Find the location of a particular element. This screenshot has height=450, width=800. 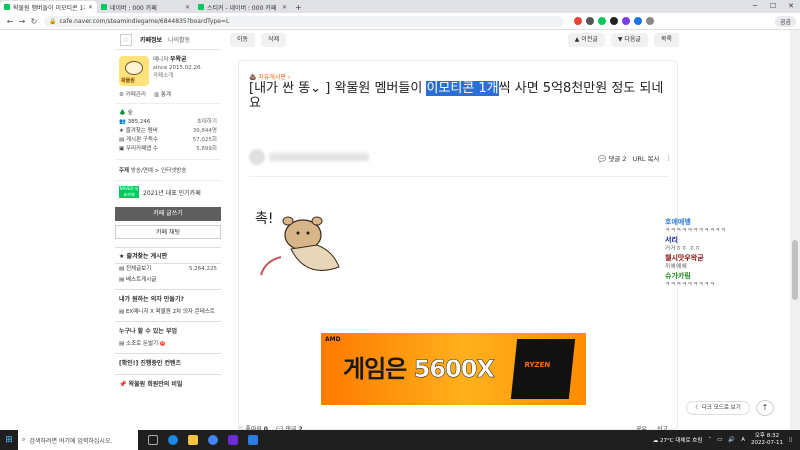

divider is located at coordinates (459, 176).